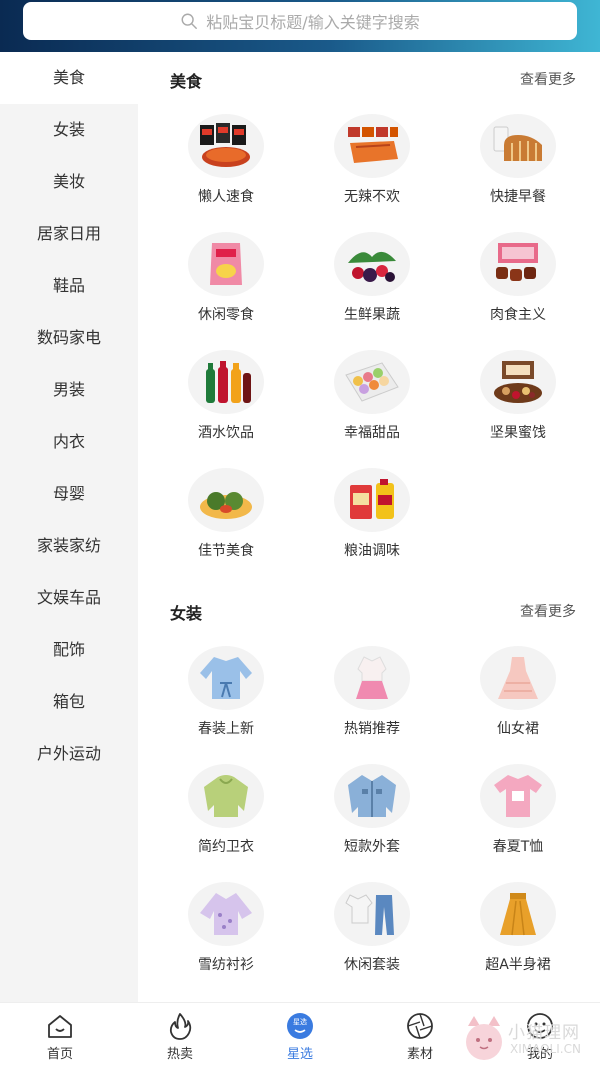 This screenshot has height=1067, width=600. Describe the element at coordinates (372, 382) in the screenshot. I see `macaron-box-icon` at that location.